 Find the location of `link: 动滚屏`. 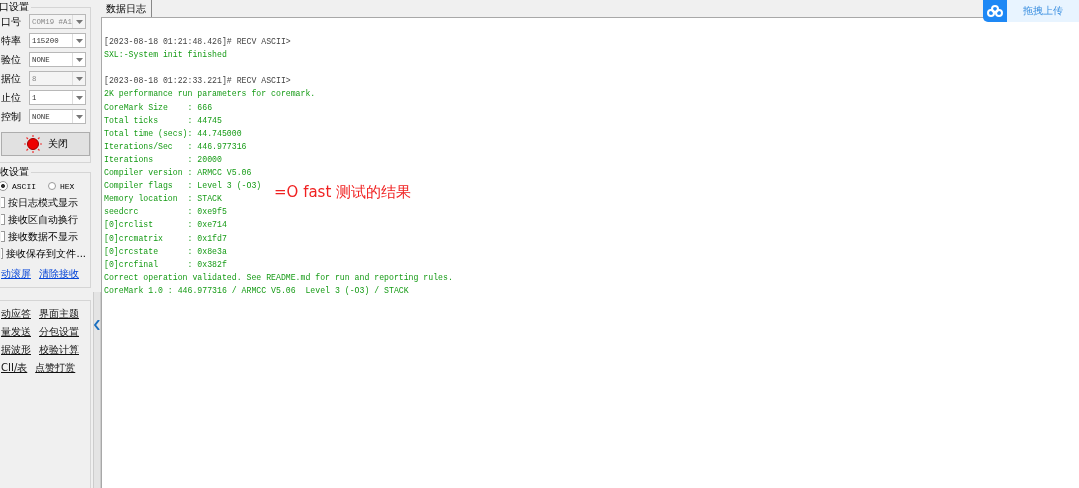

link: 动滚屏 is located at coordinates (16, 274).